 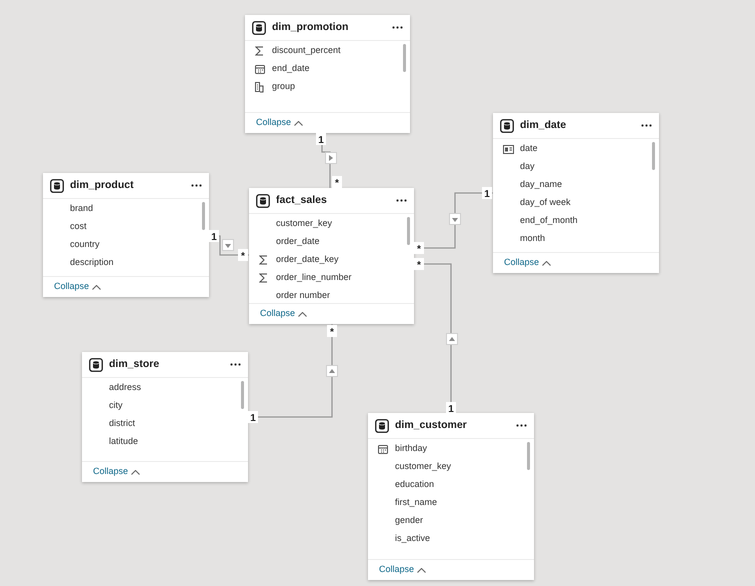 What do you see at coordinates (529, 149) in the screenshot?
I see `column-name: date` at bounding box center [529, 149].